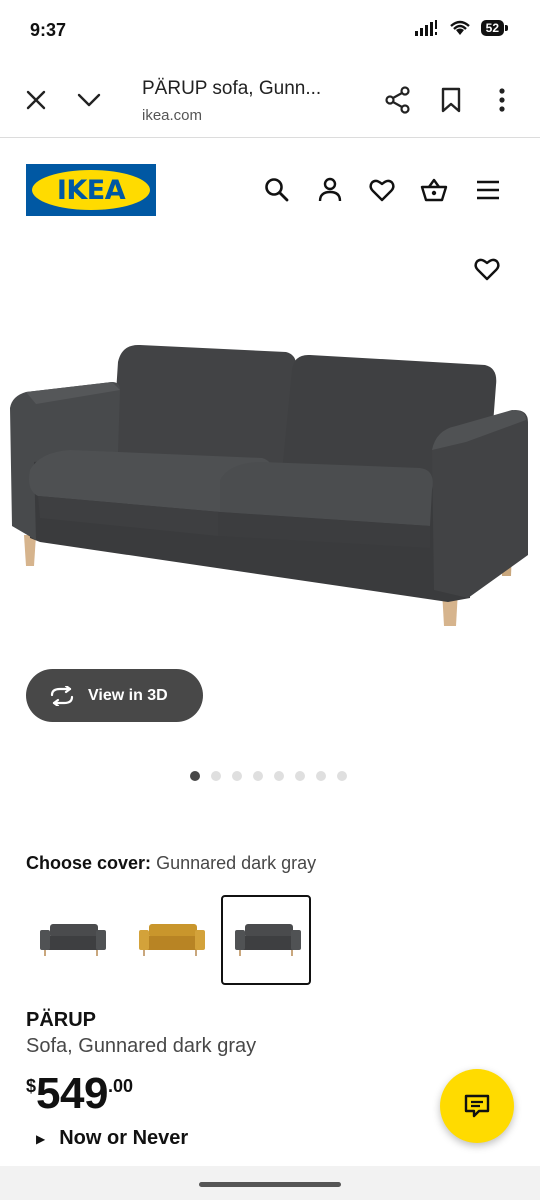 This screenshot has width=540, height=1200. I want to click on price-currency: $, so click(31, 1086).